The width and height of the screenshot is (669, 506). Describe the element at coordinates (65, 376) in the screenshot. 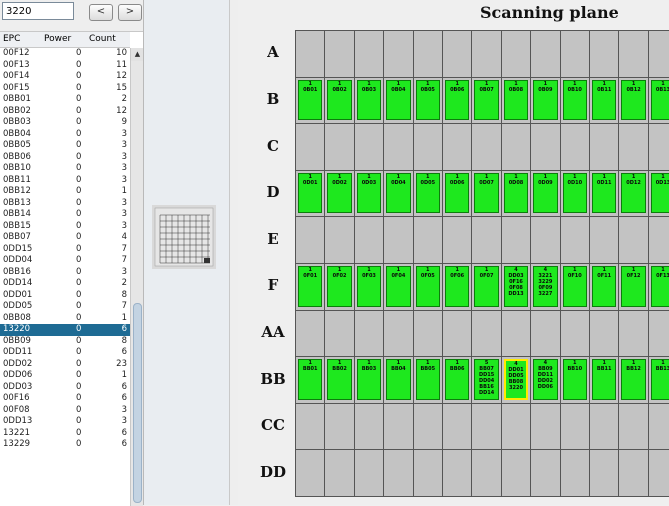

I see `table-row: 0DD06 0 1` at that location.